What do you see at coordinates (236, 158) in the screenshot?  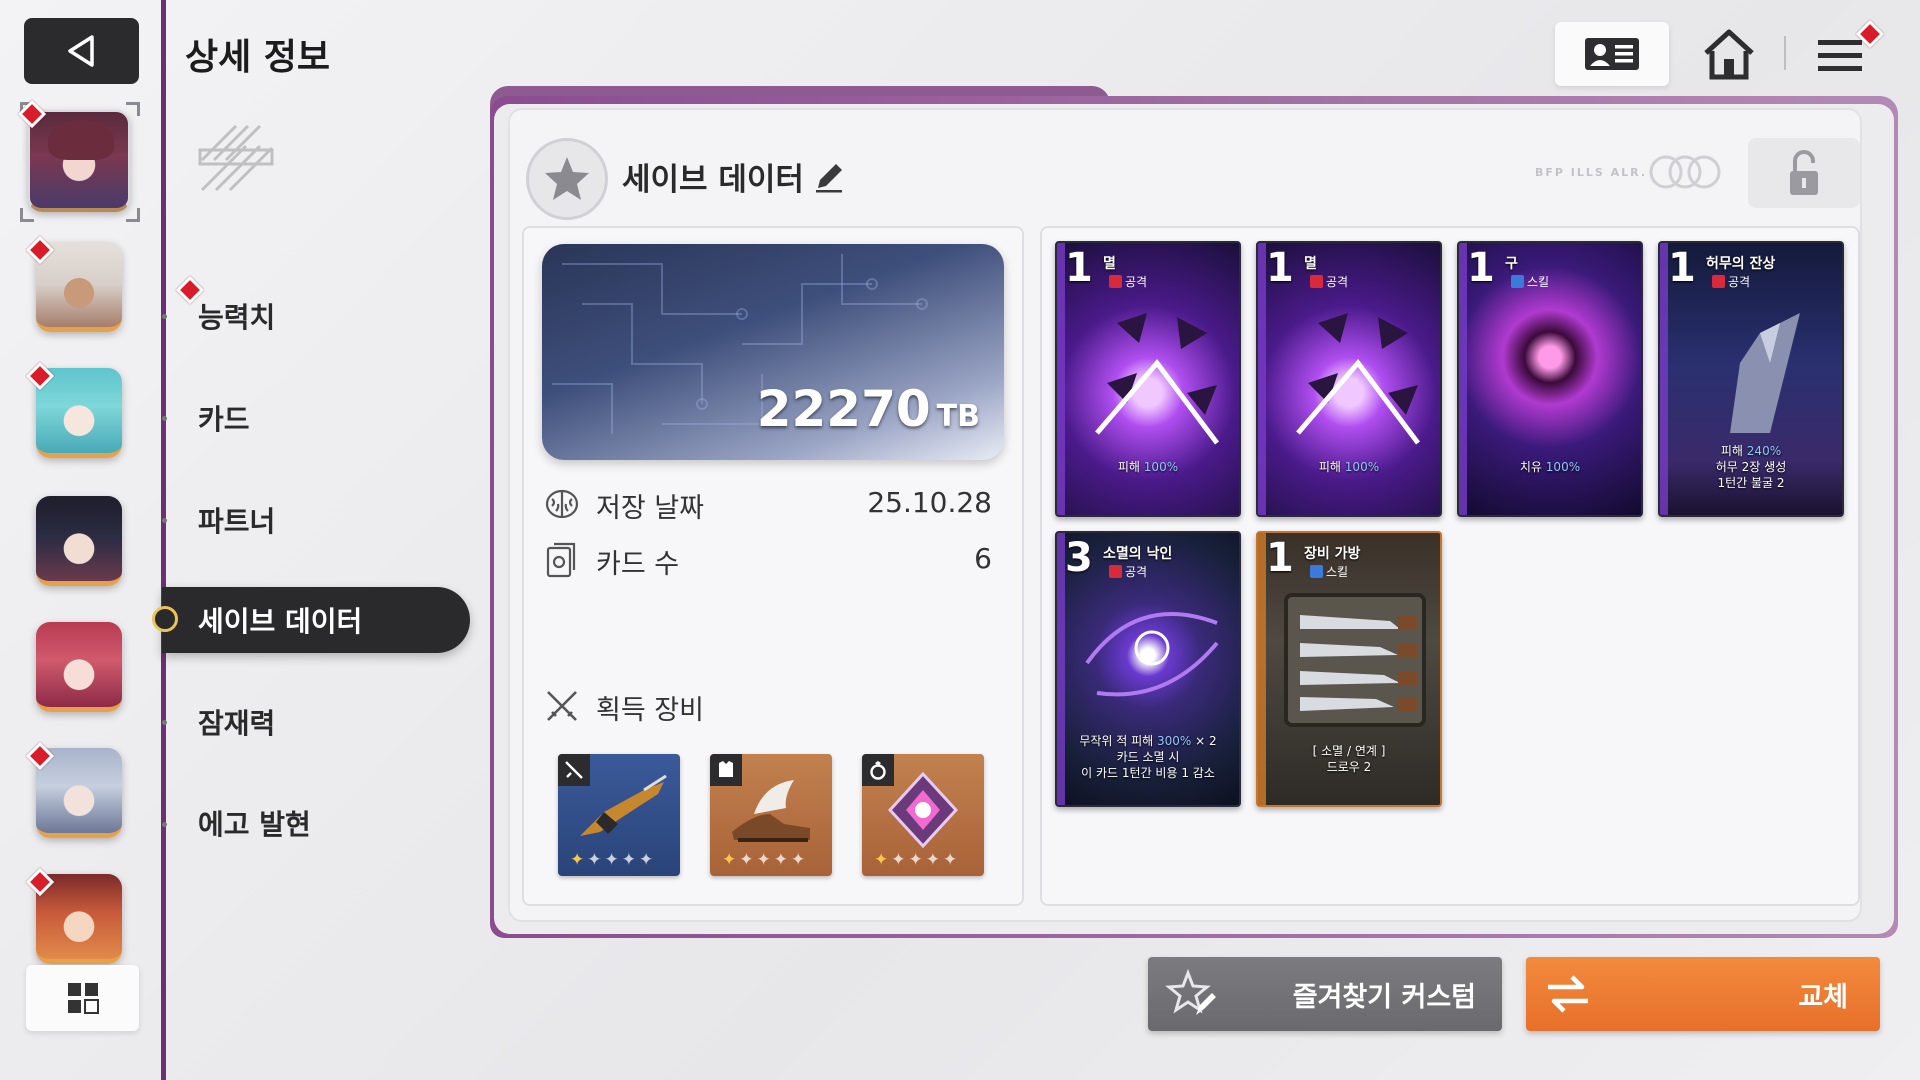 I see `emblem-logo` at bounding box center [236, 158].